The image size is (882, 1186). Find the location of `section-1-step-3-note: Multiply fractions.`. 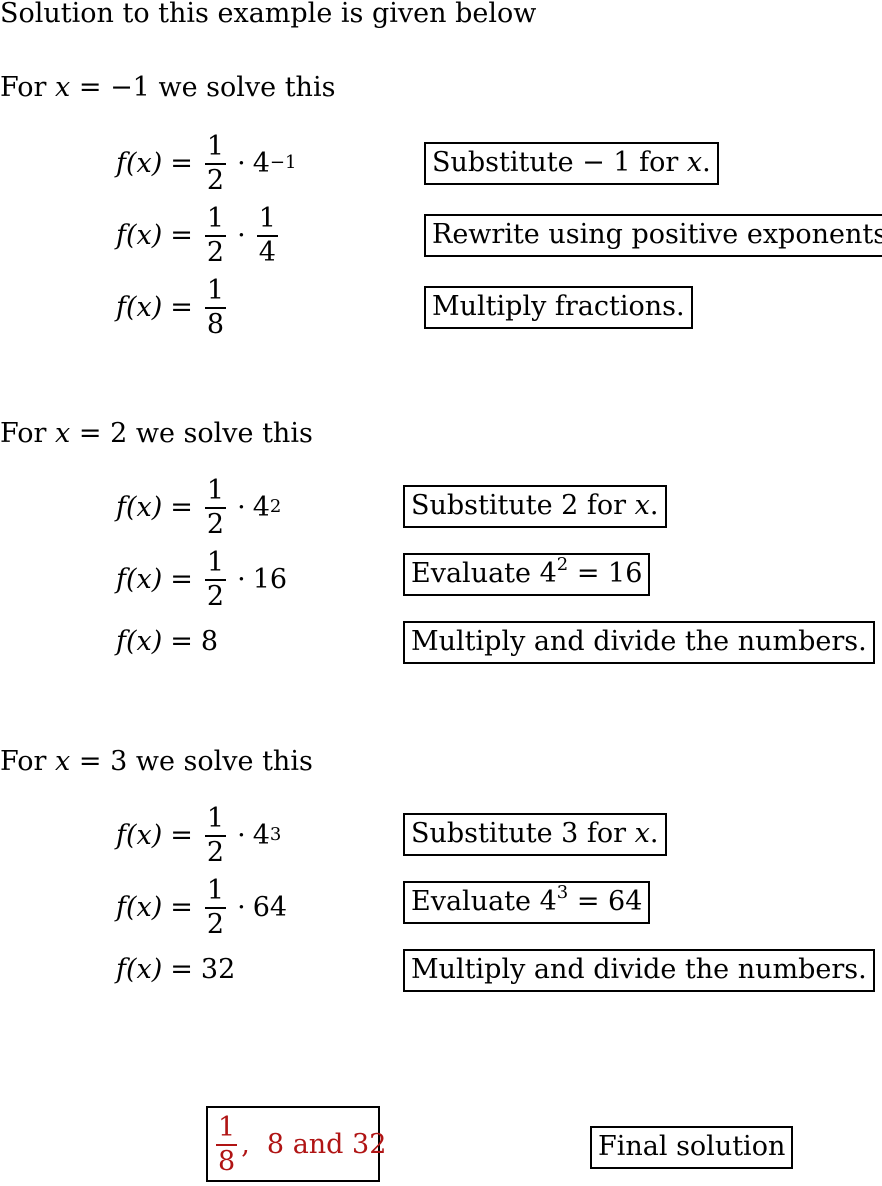

section-1-step-3-note: Multiply fractions. is located at coordinates (558, 307).